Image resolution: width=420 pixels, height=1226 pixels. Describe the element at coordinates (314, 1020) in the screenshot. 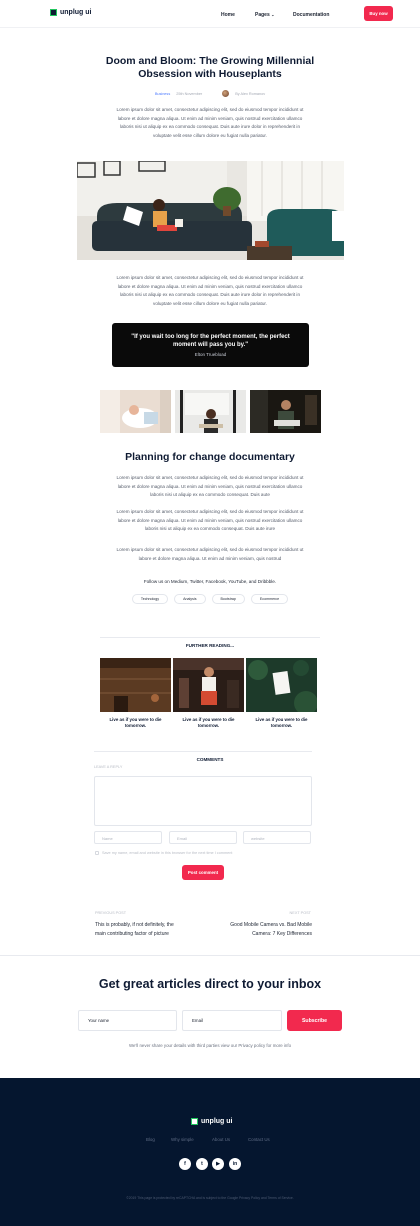

I see `subscribe-button: Subscribe` at that location.